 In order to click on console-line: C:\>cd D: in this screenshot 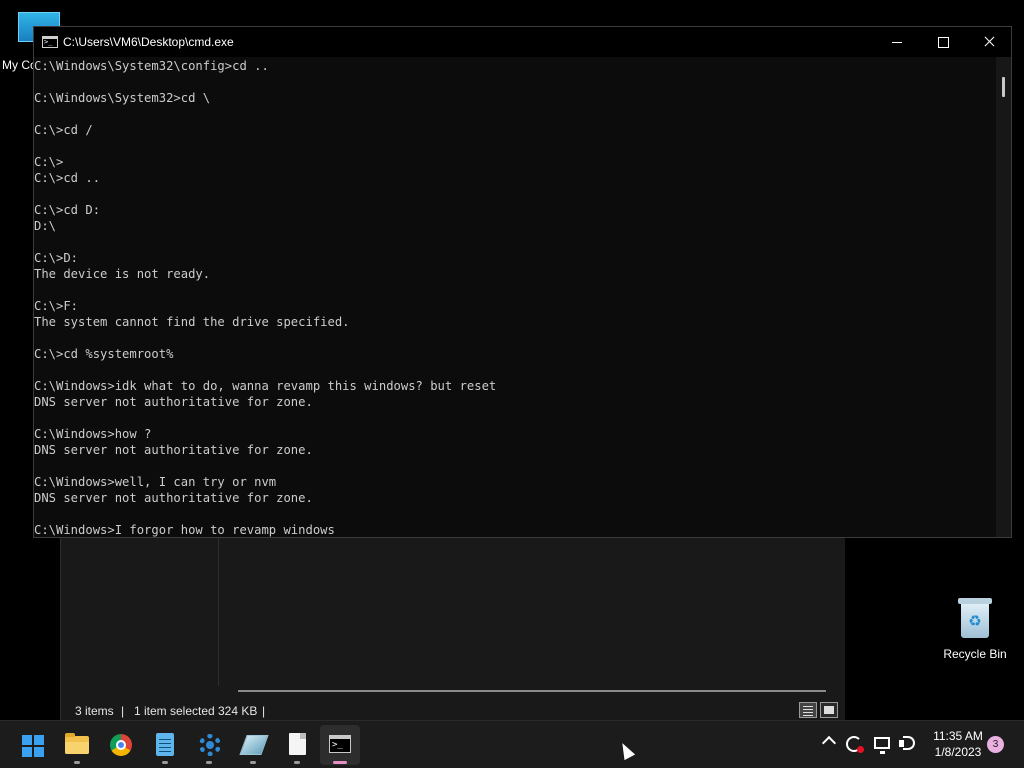, I will do `click(67, 210)`.